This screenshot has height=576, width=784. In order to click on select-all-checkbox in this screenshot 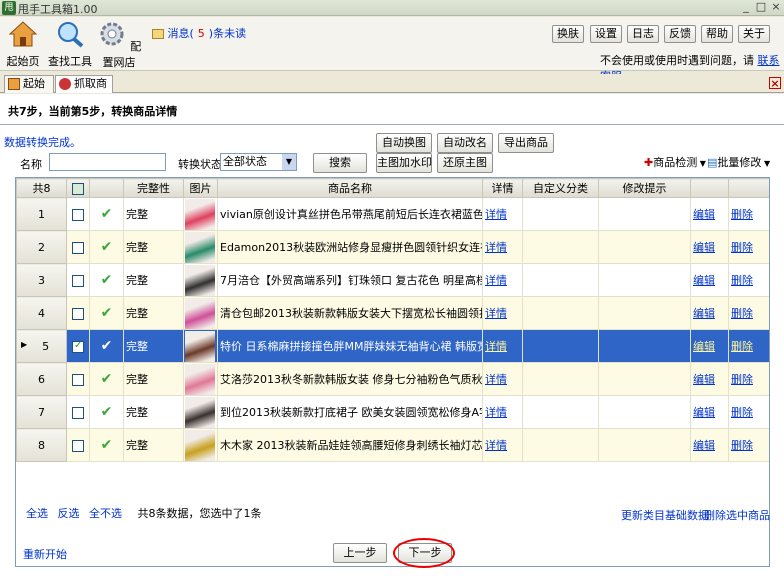, I will do `click(78, 188)`.